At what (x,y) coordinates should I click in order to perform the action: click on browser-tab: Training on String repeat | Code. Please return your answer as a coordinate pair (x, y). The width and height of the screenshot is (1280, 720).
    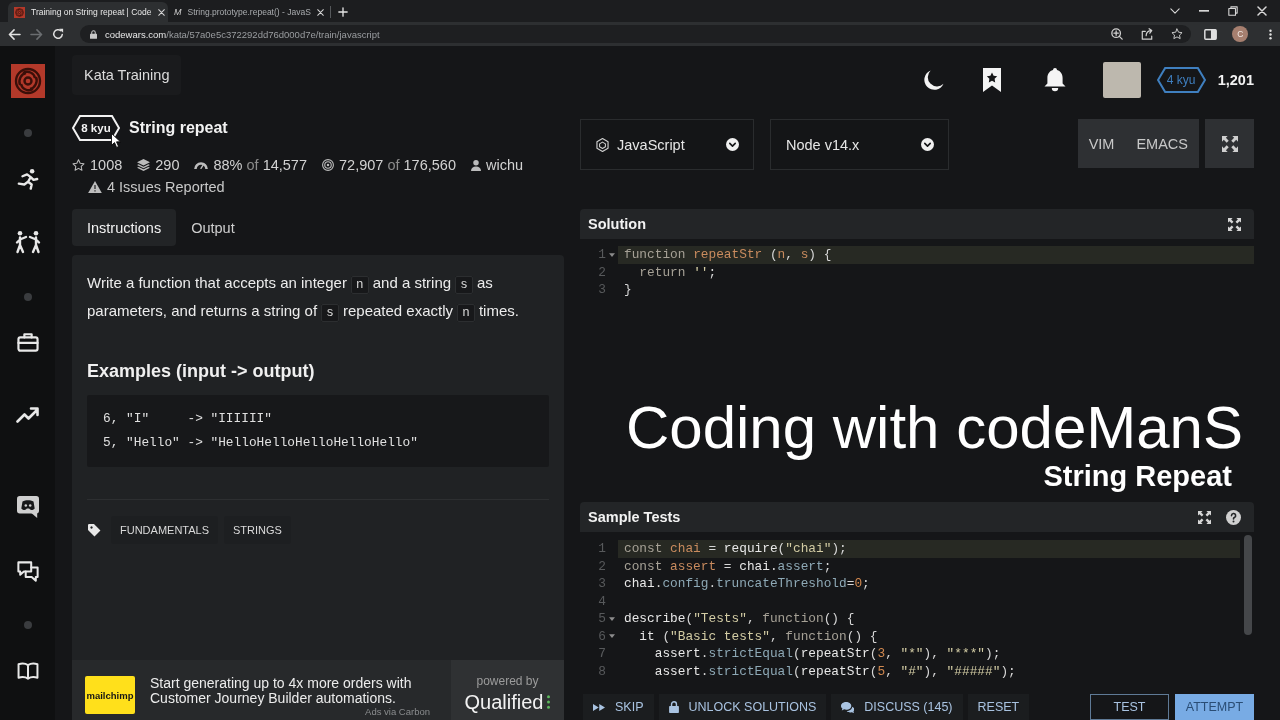
    Looking at the image, I should click on (88, 12).